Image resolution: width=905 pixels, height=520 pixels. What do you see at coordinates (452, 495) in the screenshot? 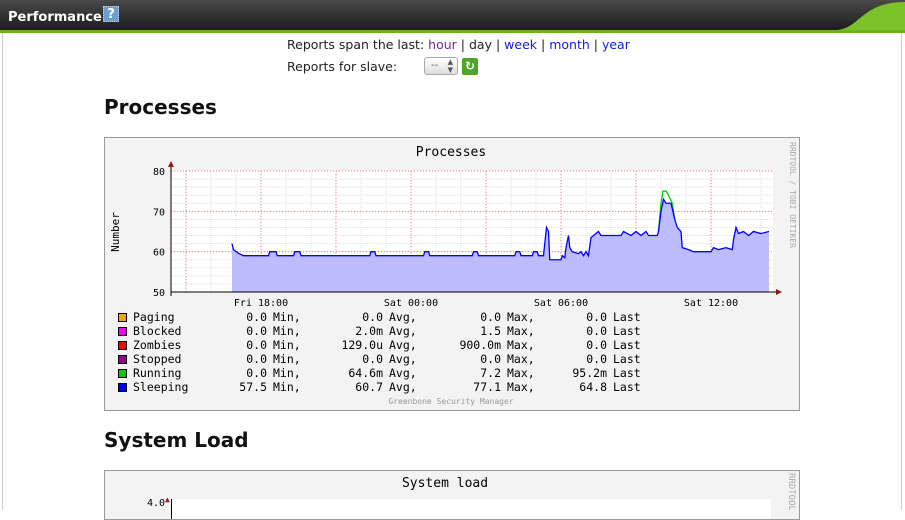
I see `system-load-chart: System load 4.0 ▲ RRDTOOL` at bounding box center [452, 495].